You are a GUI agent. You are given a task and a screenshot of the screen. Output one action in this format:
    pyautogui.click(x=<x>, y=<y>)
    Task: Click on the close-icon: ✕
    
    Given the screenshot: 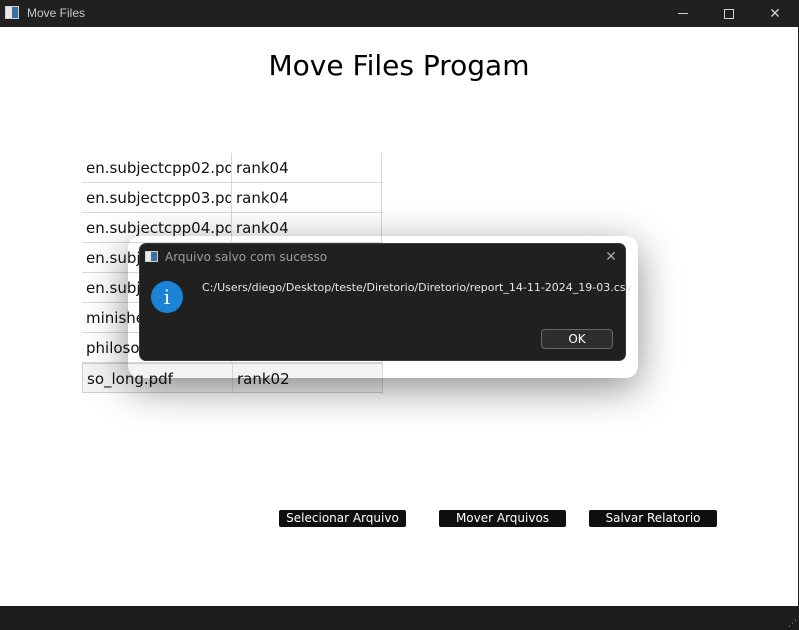 What is the action you would take?
    pyautogui.click(x=775, y=13)
    